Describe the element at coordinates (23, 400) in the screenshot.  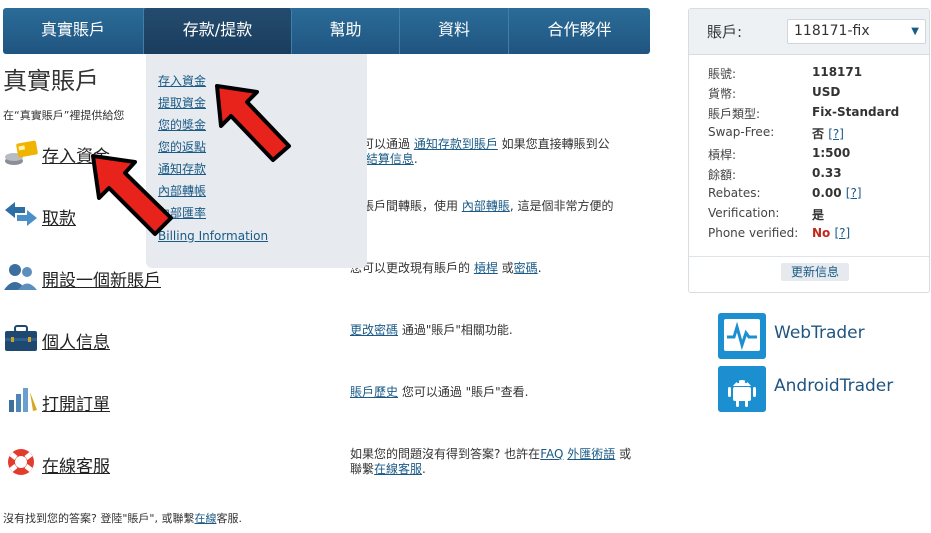
I see `chart-order-icon` at that location.